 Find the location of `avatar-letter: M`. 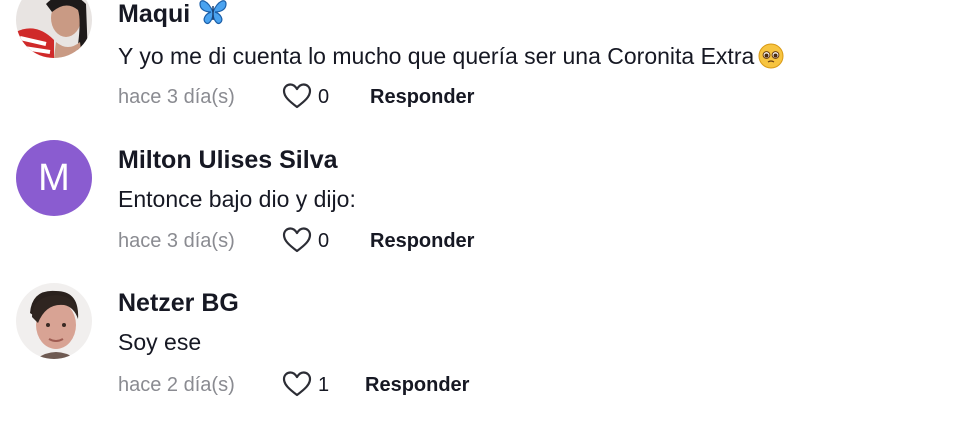

avatar-letter: M is located at coordinates (54, 178).